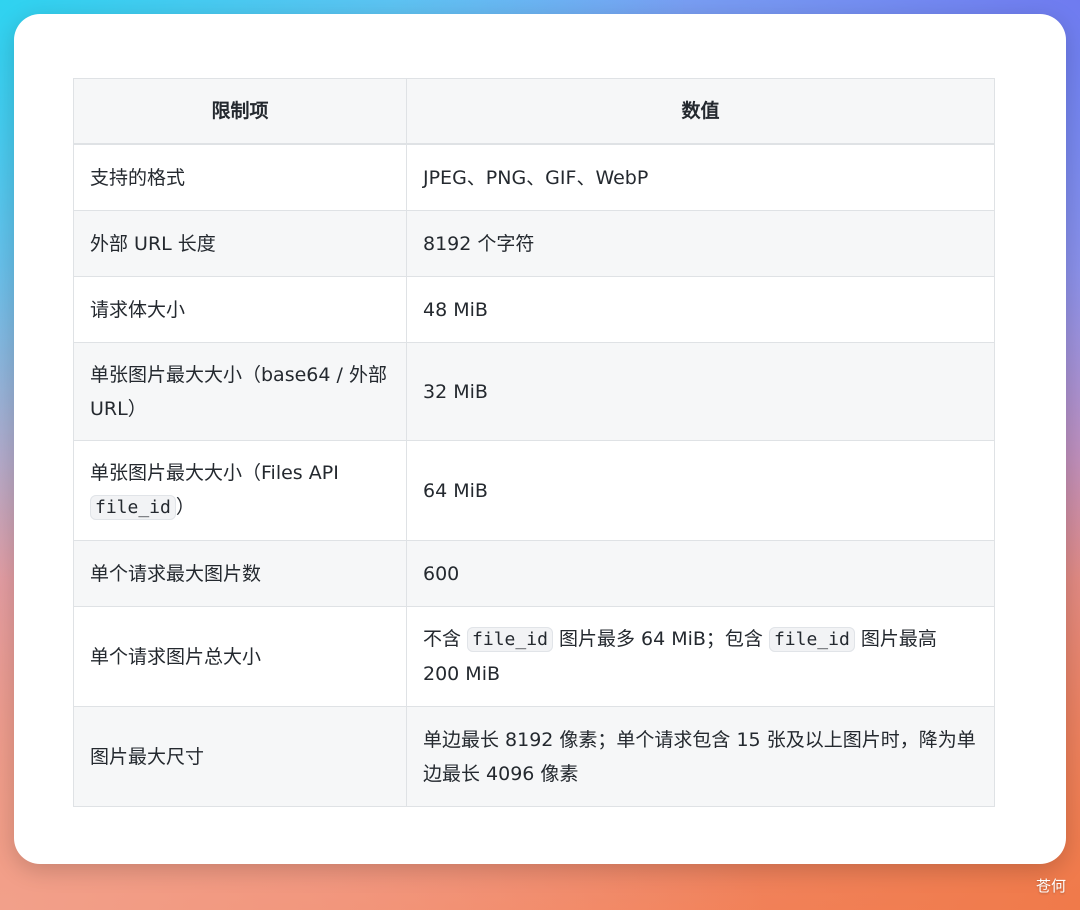  Describe the element at coordinates (700, 391) in the screenshot. I see `cell-value: 32 MiB` at that location.